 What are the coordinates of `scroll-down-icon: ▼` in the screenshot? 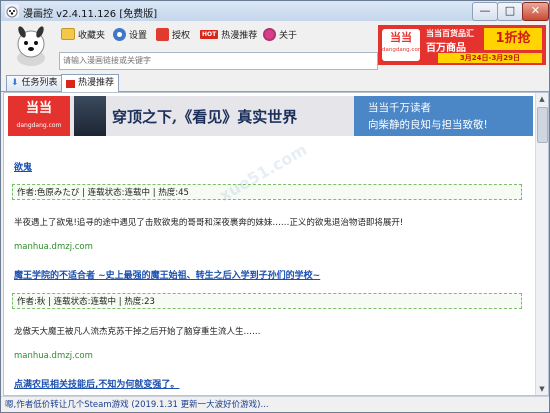 It's located at (542, 389).